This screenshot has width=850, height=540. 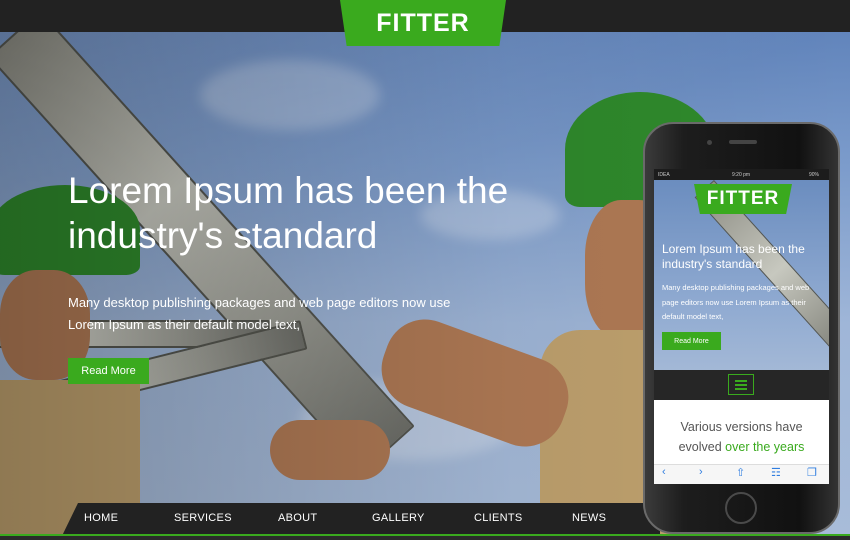 What do you see at coordinates (297, 518) in the screenshot?
I see `nav-about: ABOUT` at bounding box center [297, 518].